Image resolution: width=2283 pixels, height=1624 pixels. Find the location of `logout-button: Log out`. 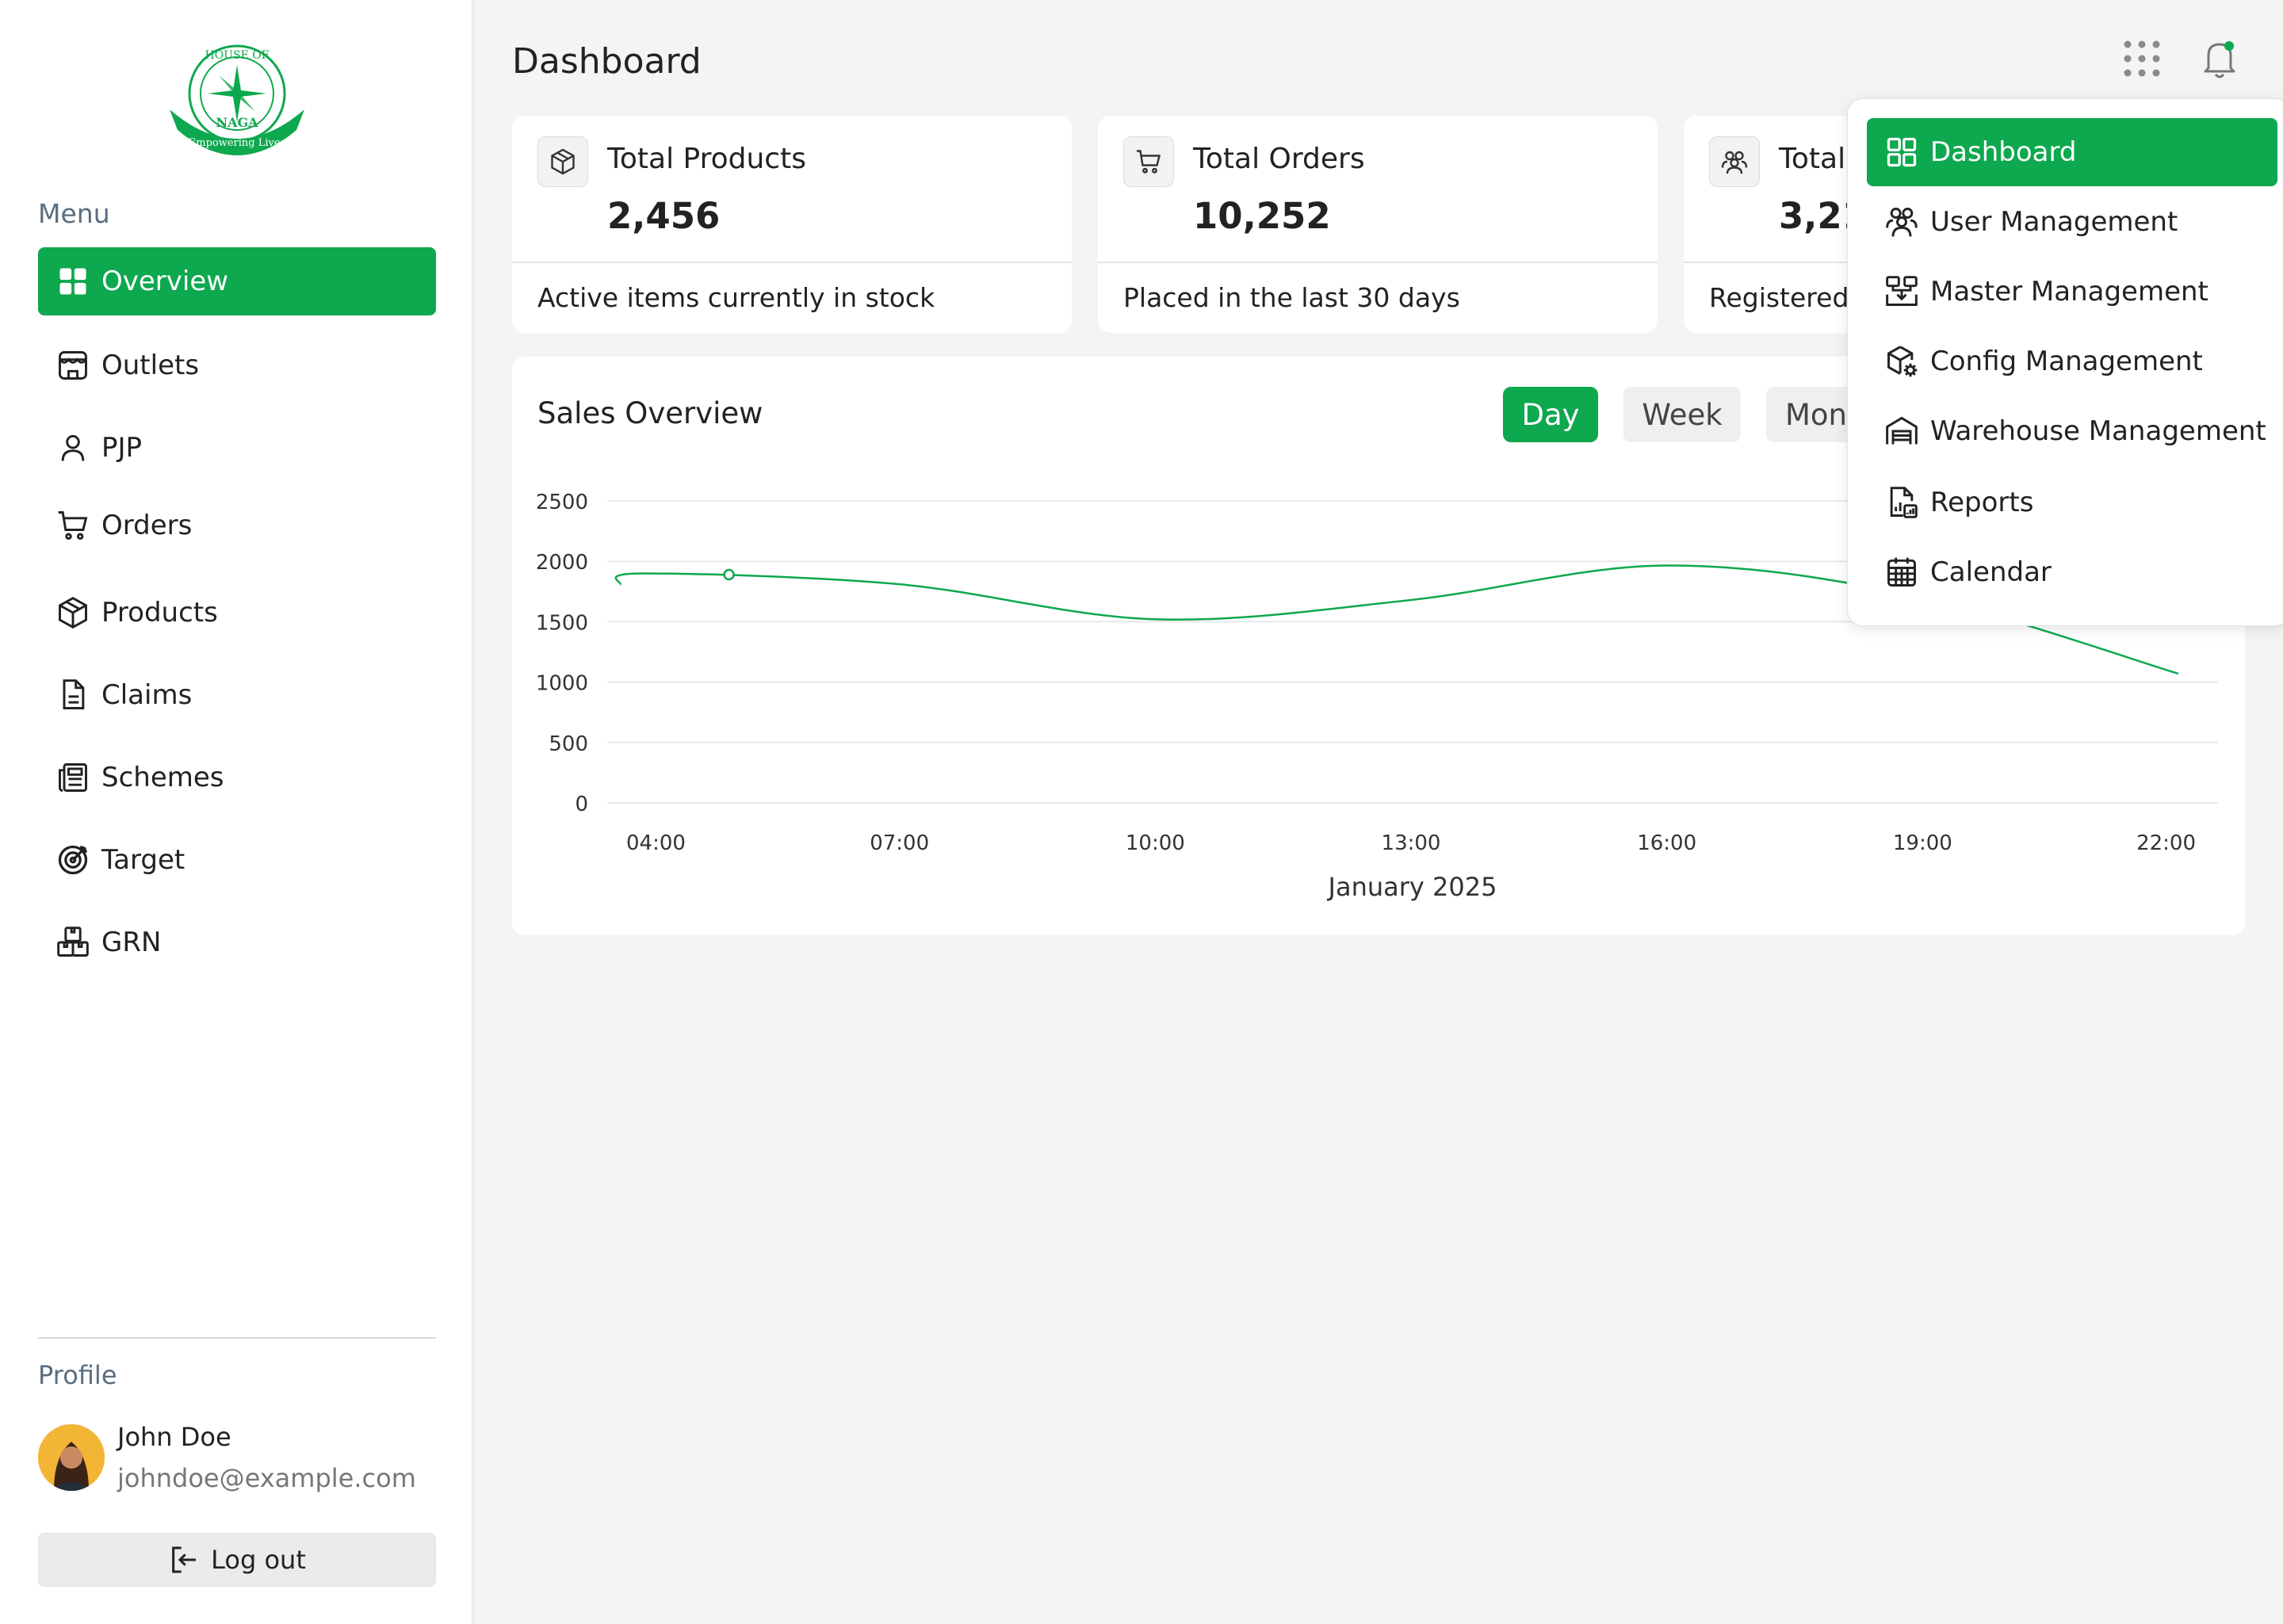

logout-button: Log out is located at coordinates (237, 1560).